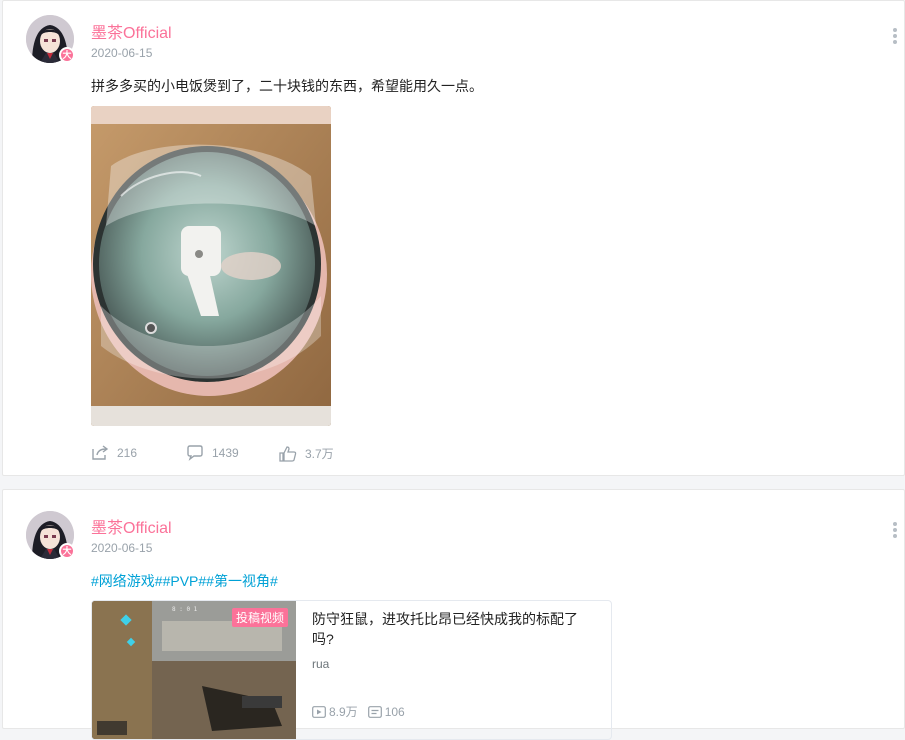  I want to click on video-stats: 8.9万 106, so click(363, 711).